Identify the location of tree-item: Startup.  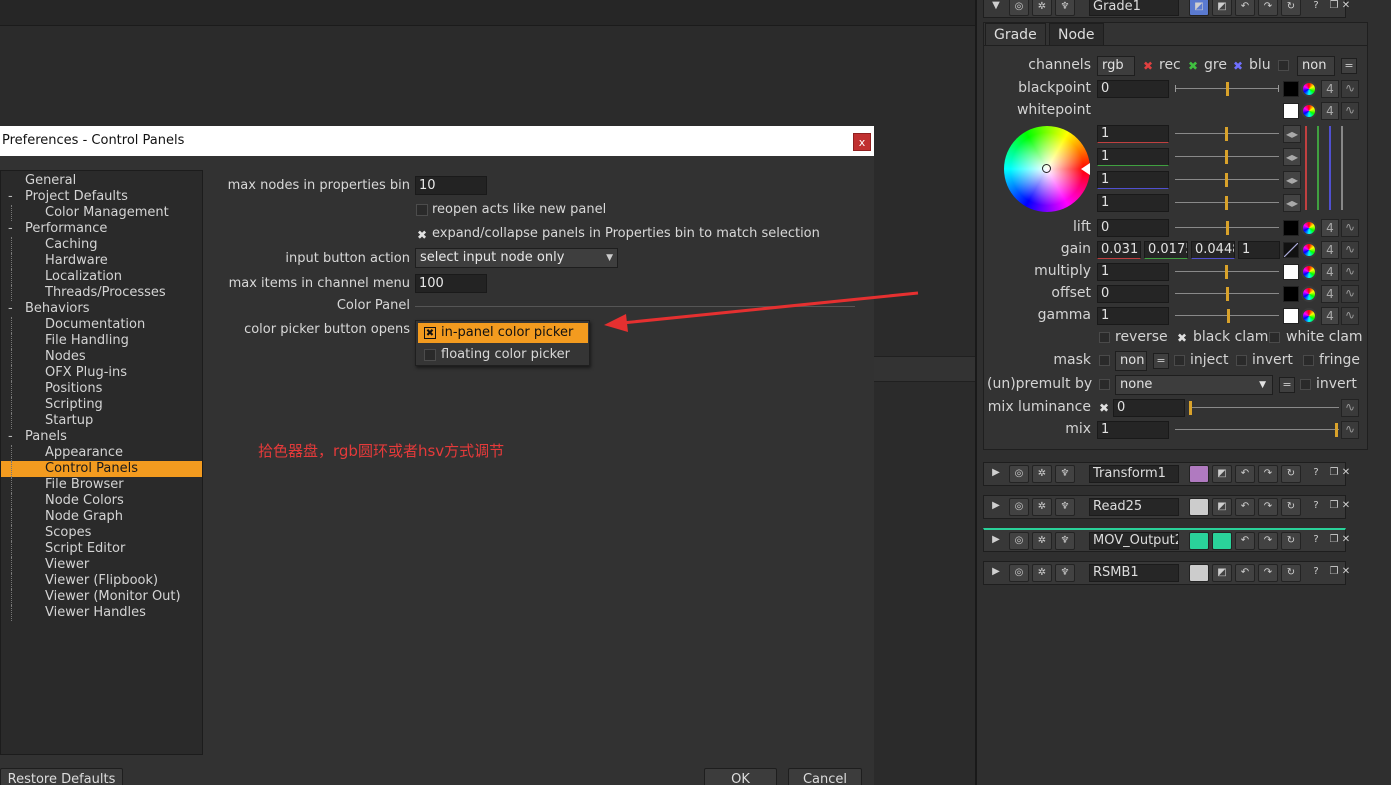
(101, 421).